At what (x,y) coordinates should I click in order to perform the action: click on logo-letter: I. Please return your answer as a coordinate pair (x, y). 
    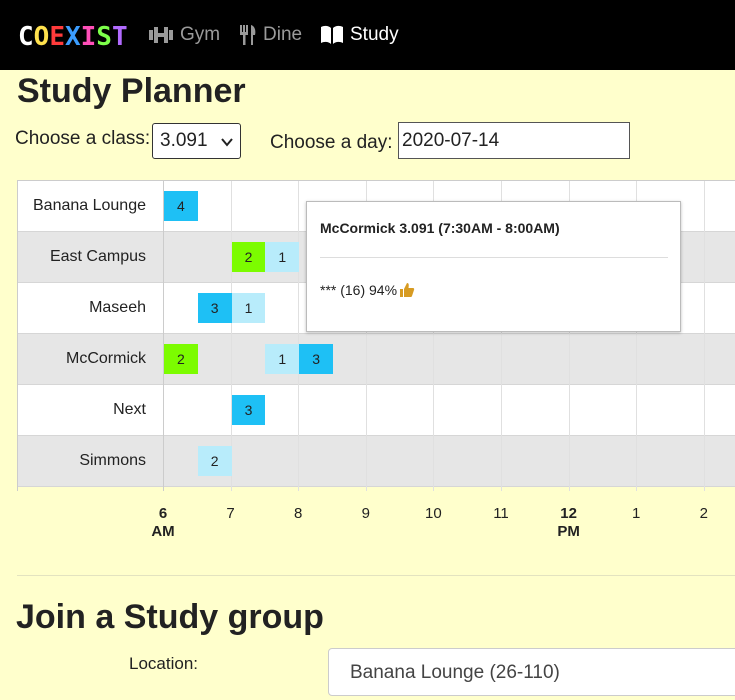
    Looking at the image, I should click on (88, 37).